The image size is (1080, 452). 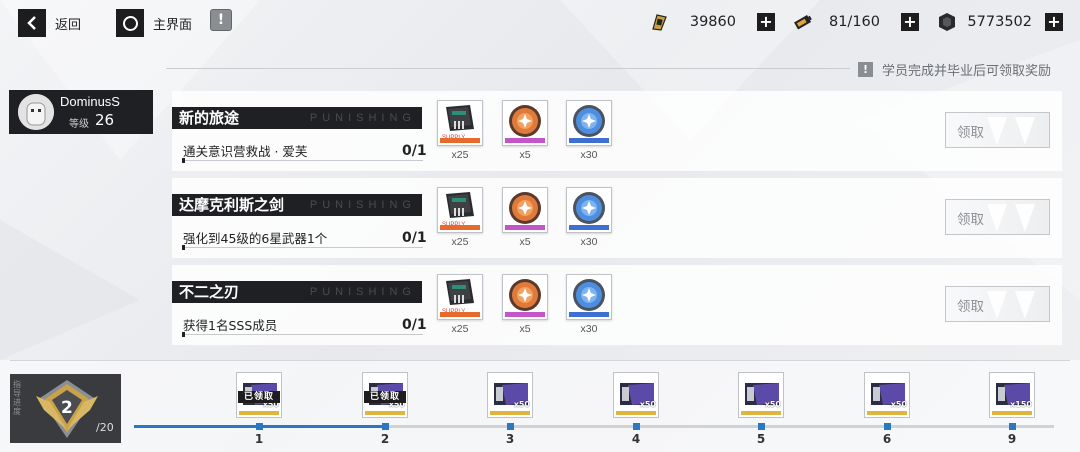 I want to click on track-reward-3: x50, so click(x=510, y=395).